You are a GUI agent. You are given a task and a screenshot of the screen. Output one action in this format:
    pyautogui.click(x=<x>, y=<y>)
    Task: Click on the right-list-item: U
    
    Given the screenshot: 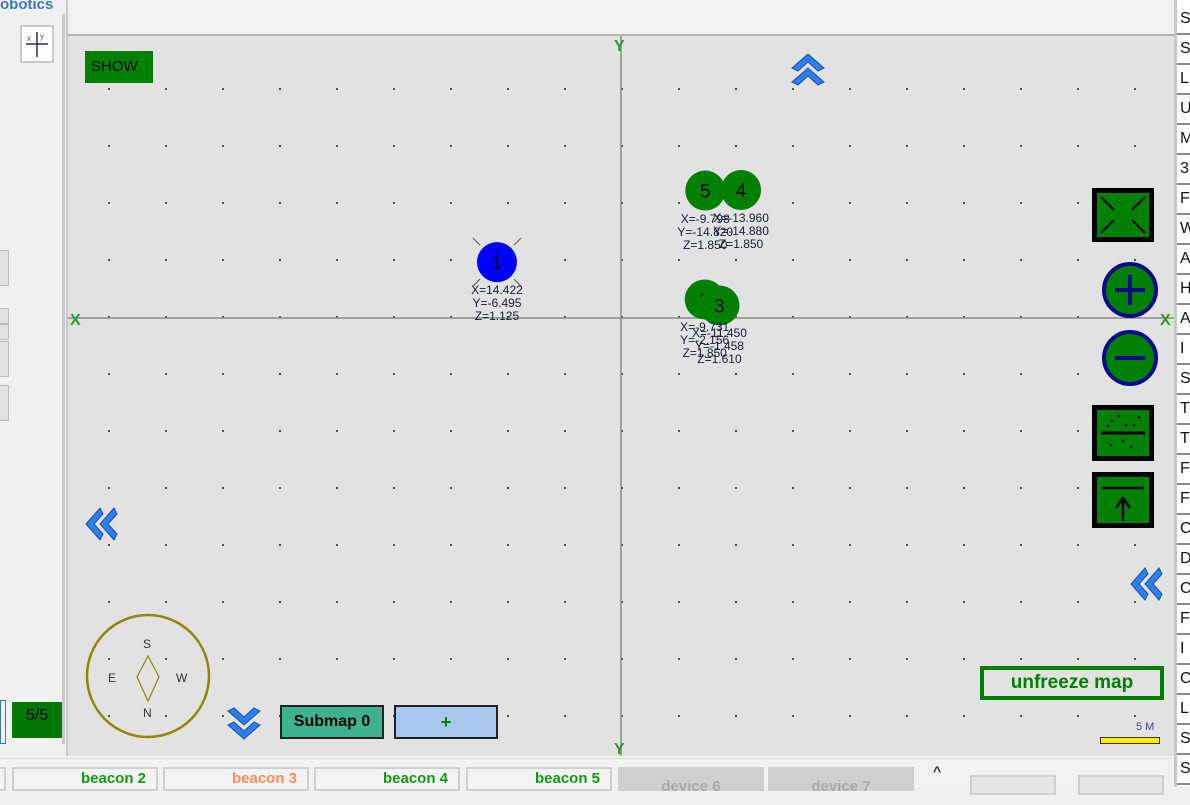 What is the action you would take?
    pyautogui.click(x=1183, y=110)
    